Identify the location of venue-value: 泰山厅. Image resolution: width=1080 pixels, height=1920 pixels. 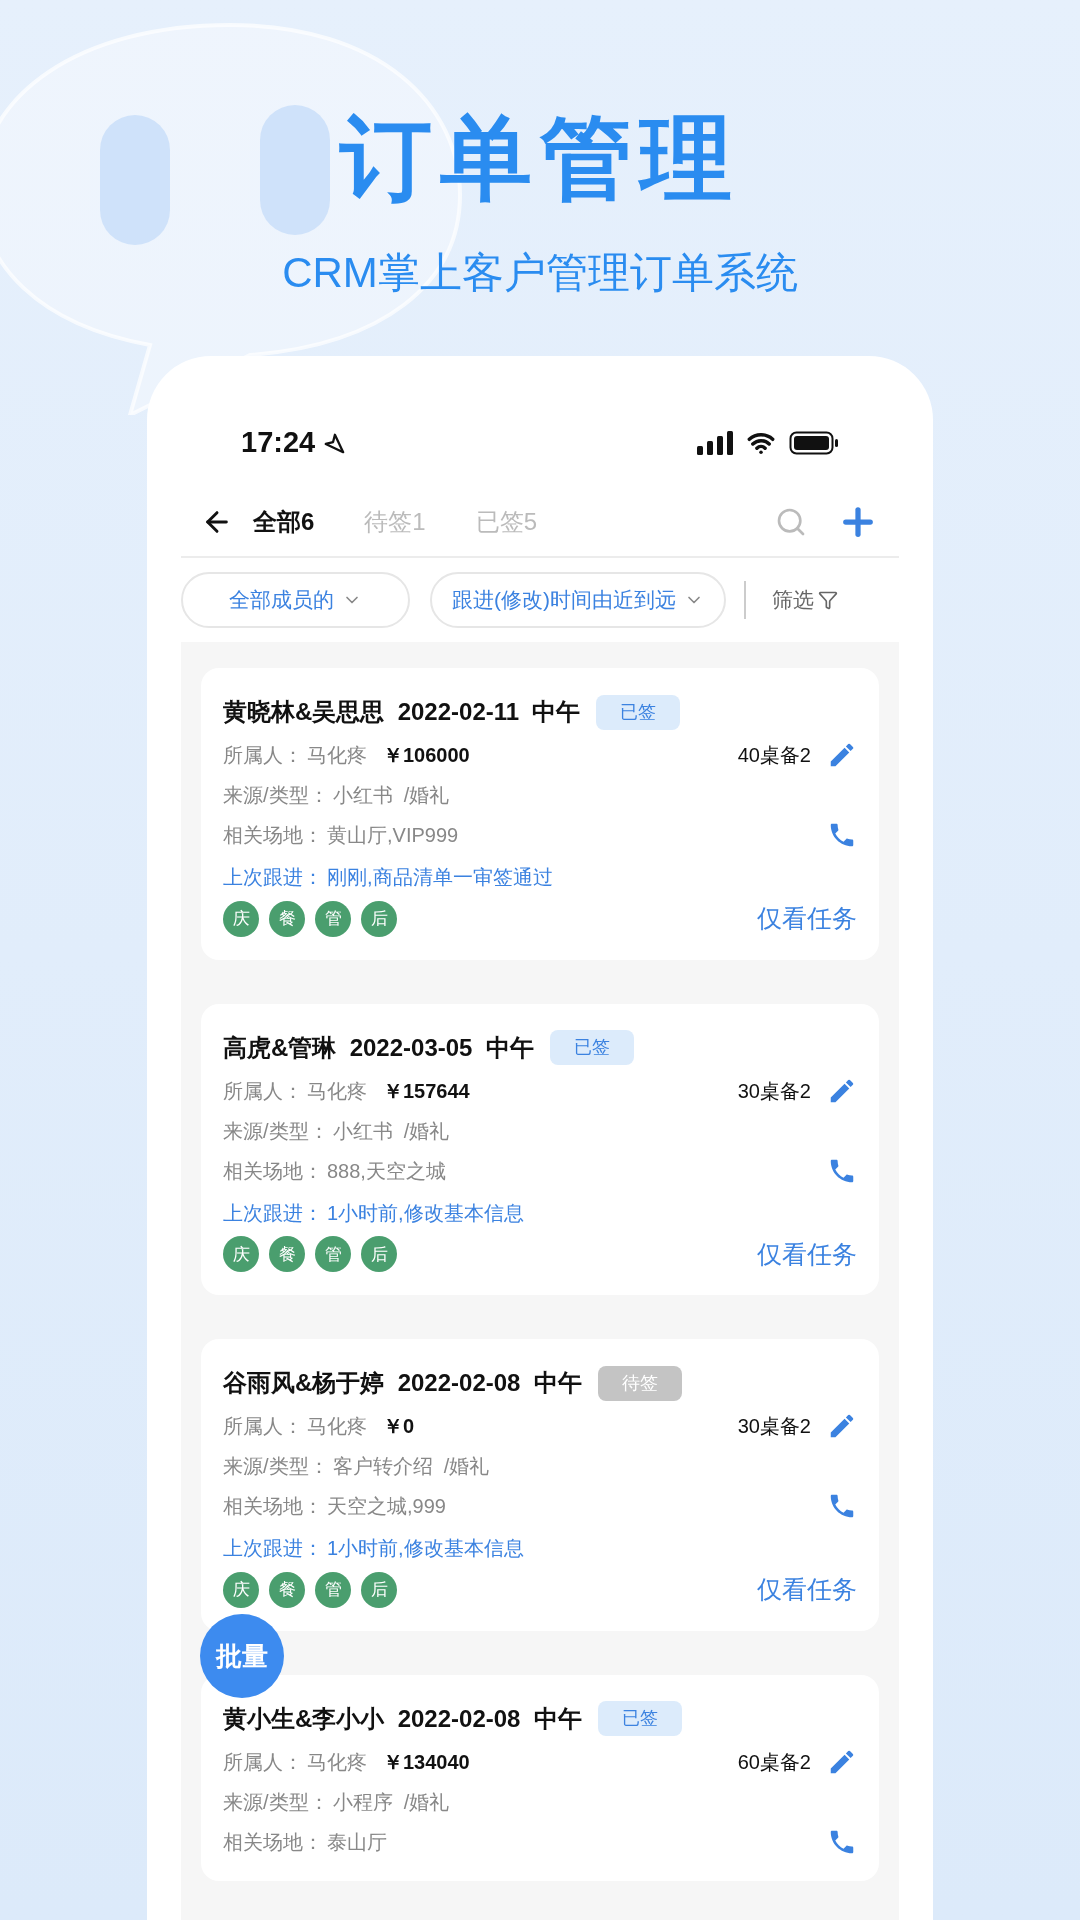
(357, 1842).